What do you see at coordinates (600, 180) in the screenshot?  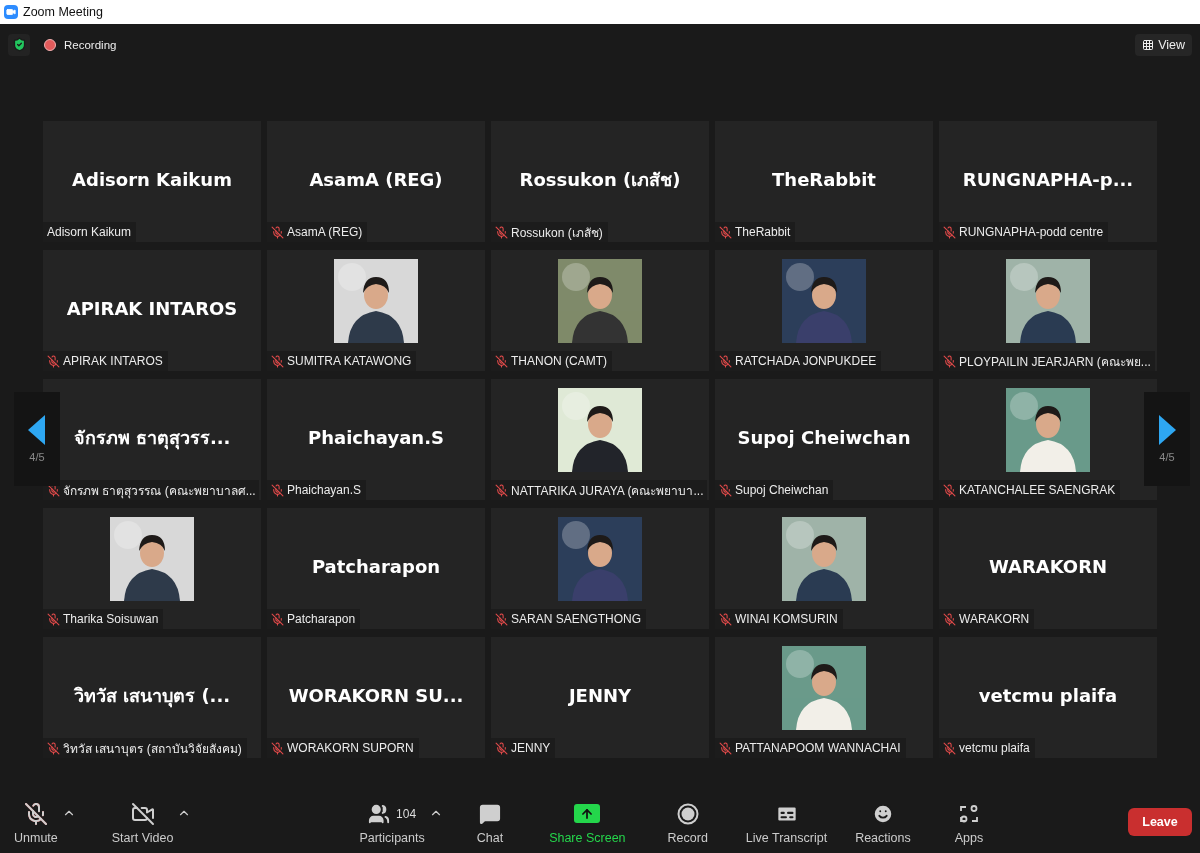 I see `participant-name: Rossukon (เภสัช)` at bounding box center [600, 180].